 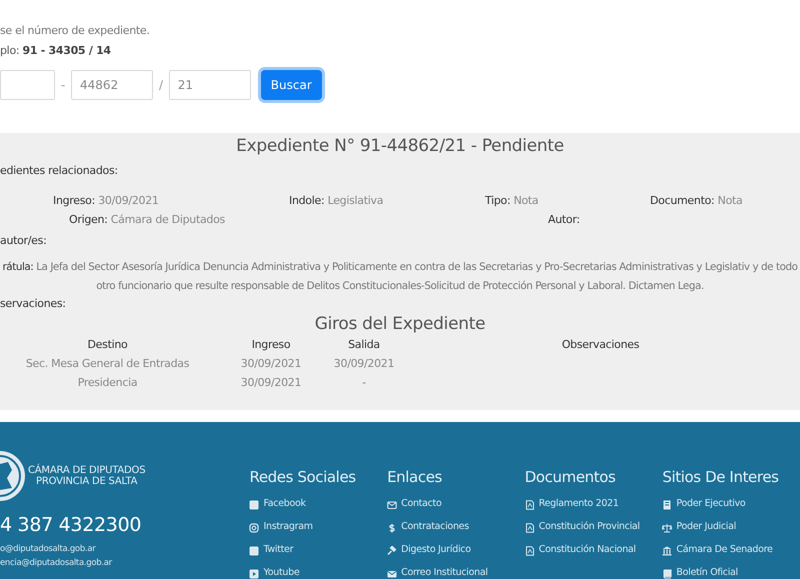 I want to click on input-field, so click(x=27, y=85).